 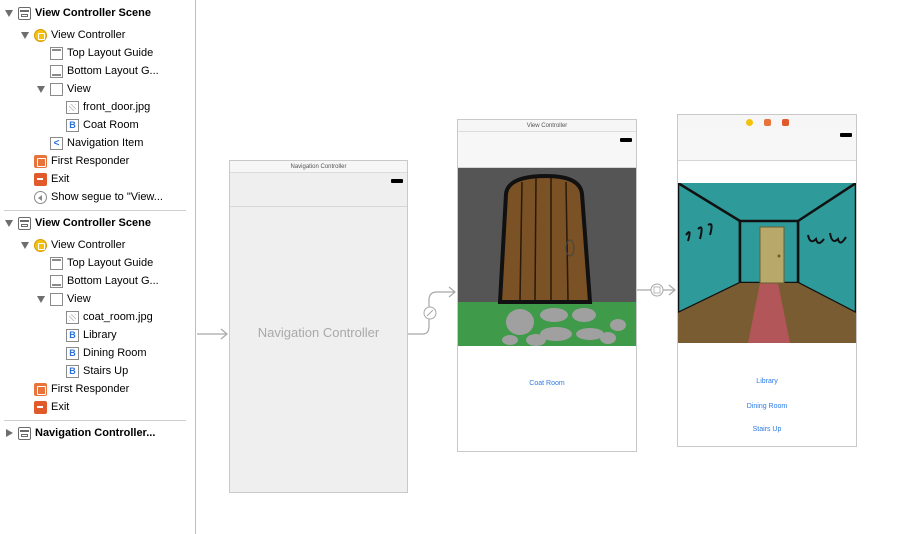 I want to click on segue-icon, so click(x=40, y=197).